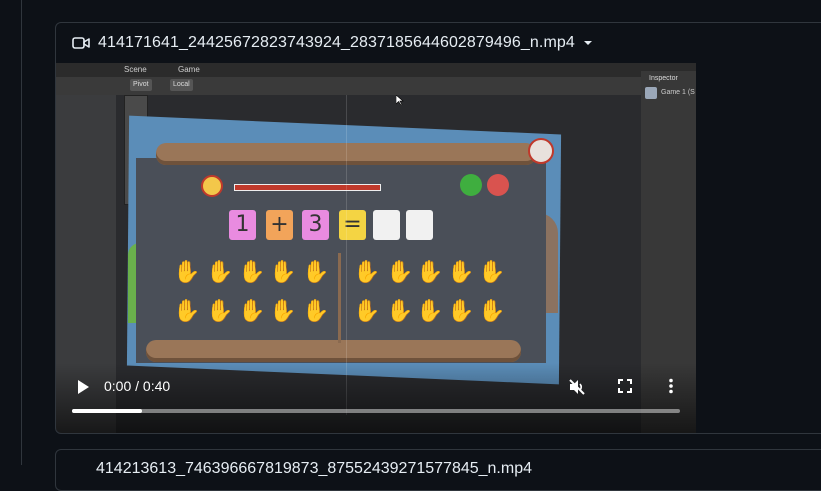 Image resolution: width=821 pixels, height=491 pixels. I want to click on play-icon, so click(83, 387).